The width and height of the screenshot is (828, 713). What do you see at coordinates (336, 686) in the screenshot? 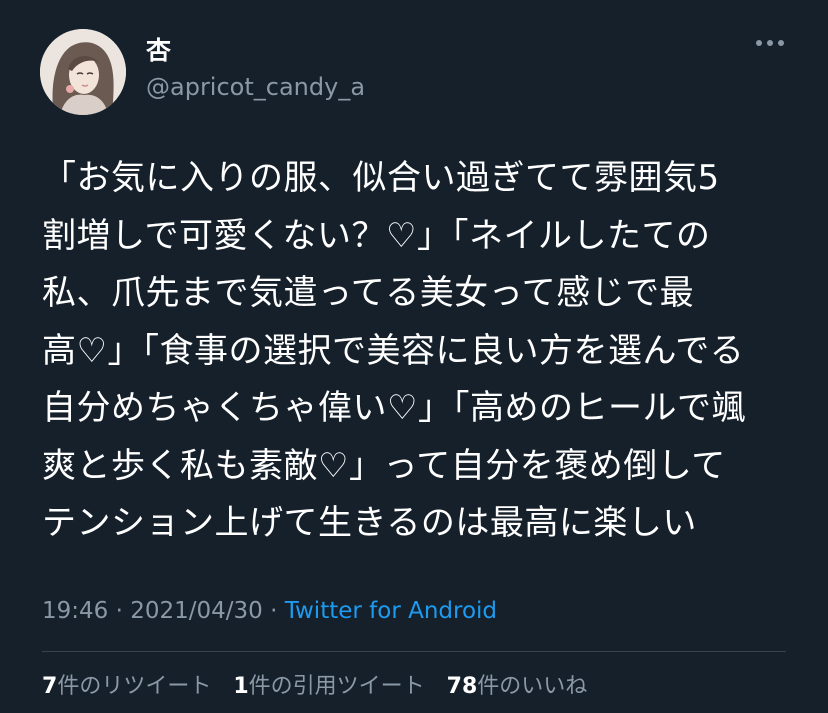
I see `quotes-label: 件の引用ツイート` at bounding box center [336, 686].